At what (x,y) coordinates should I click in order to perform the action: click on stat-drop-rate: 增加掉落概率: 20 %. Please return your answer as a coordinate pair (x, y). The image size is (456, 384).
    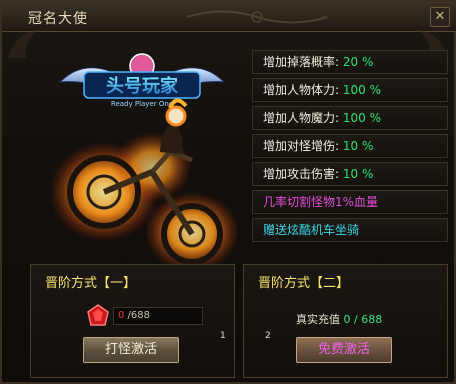
    Looking at the image, I should click on (350, 62).